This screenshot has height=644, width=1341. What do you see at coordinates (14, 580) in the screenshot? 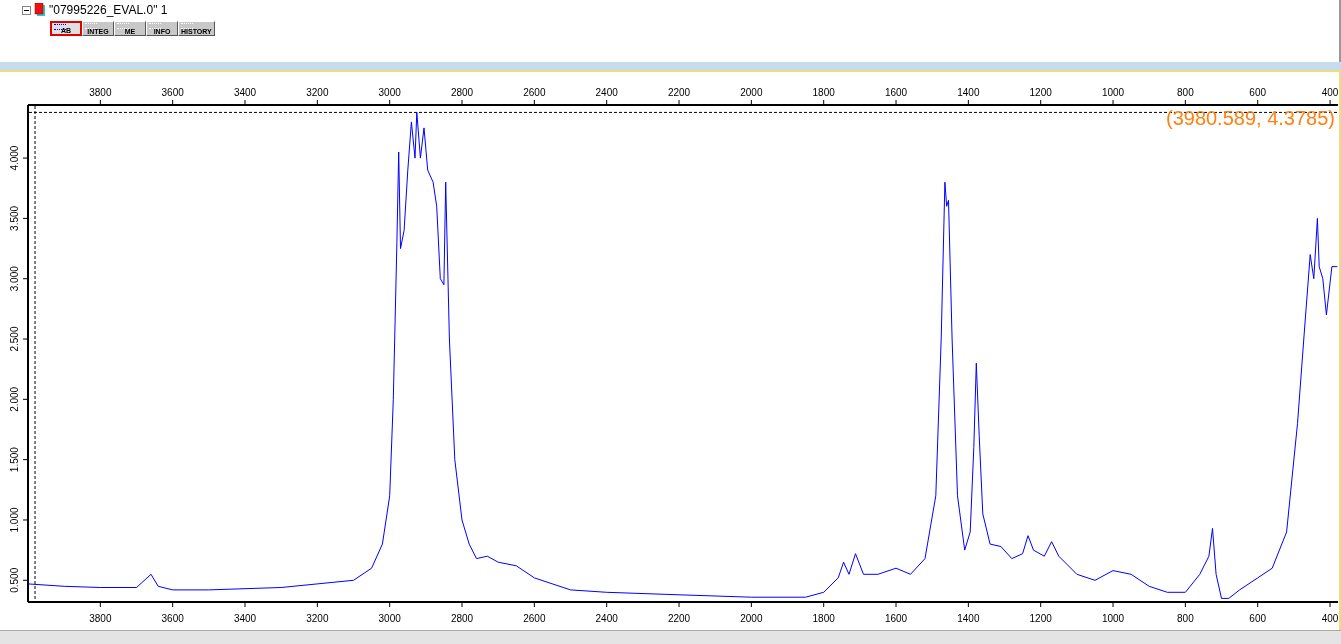
I see `y-tick-label: 0.500` at bounding box center [14, 580].